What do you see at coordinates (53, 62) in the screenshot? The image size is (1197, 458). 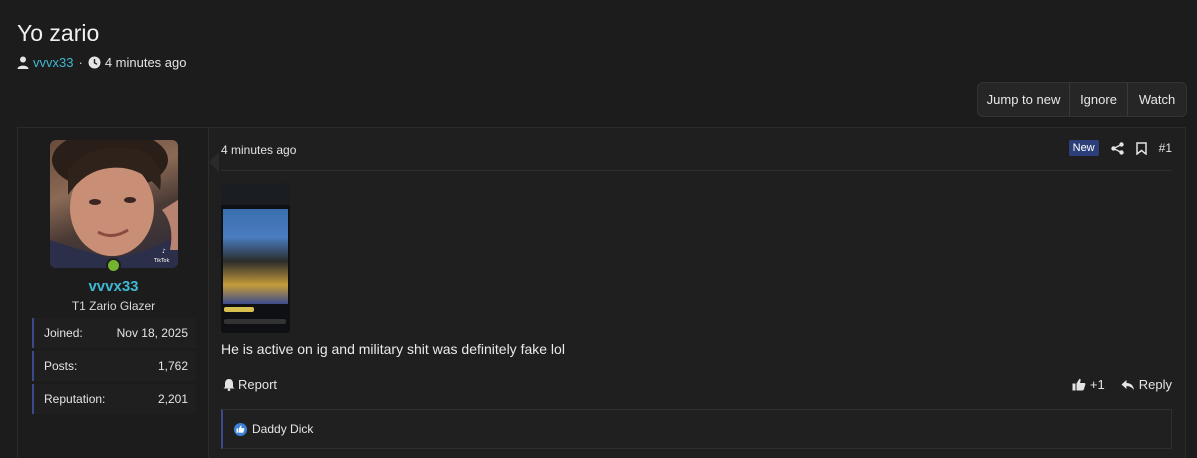 I see `thread-author-link: vvvx33` at bounding box center [53, 62].